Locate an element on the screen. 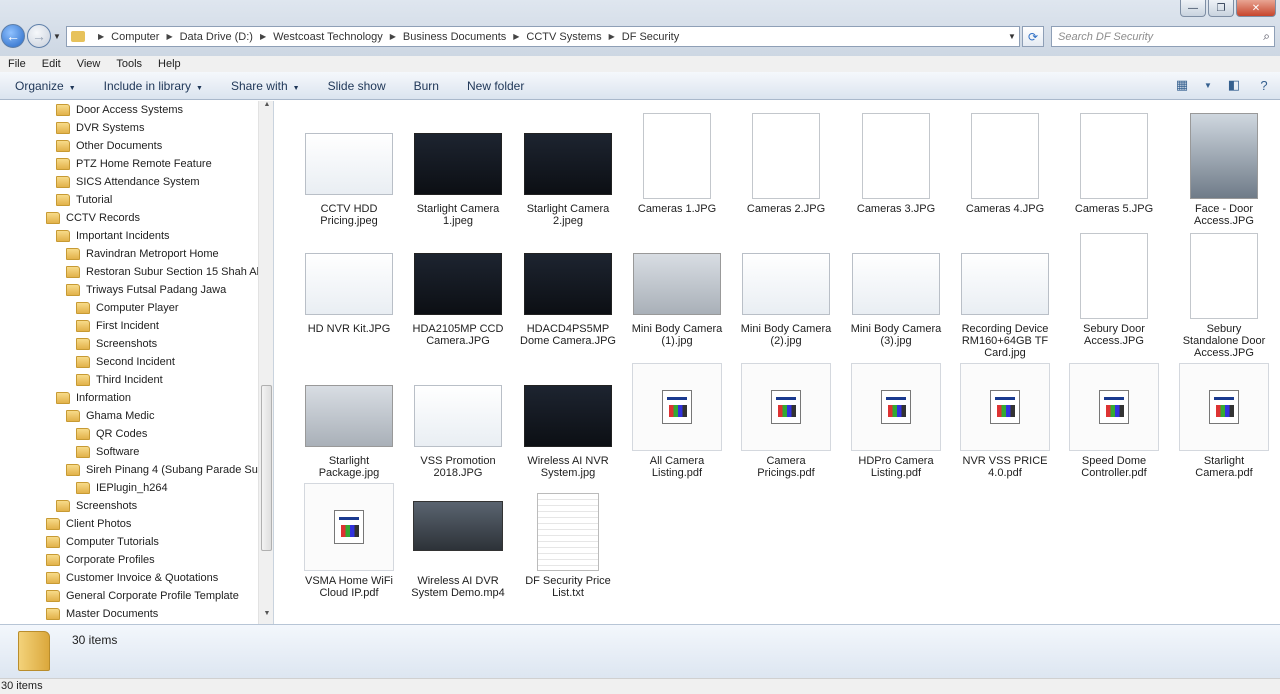 The image size is (1280, 694). tree-item: Important Incidents is located at coordinates (113, 236).